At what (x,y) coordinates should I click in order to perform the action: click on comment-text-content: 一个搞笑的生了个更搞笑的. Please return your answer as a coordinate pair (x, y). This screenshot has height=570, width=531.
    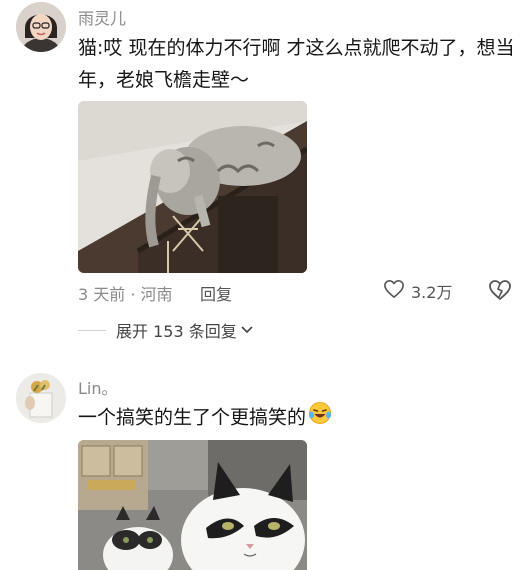
    Looking at the image, I should click on (192, 417).